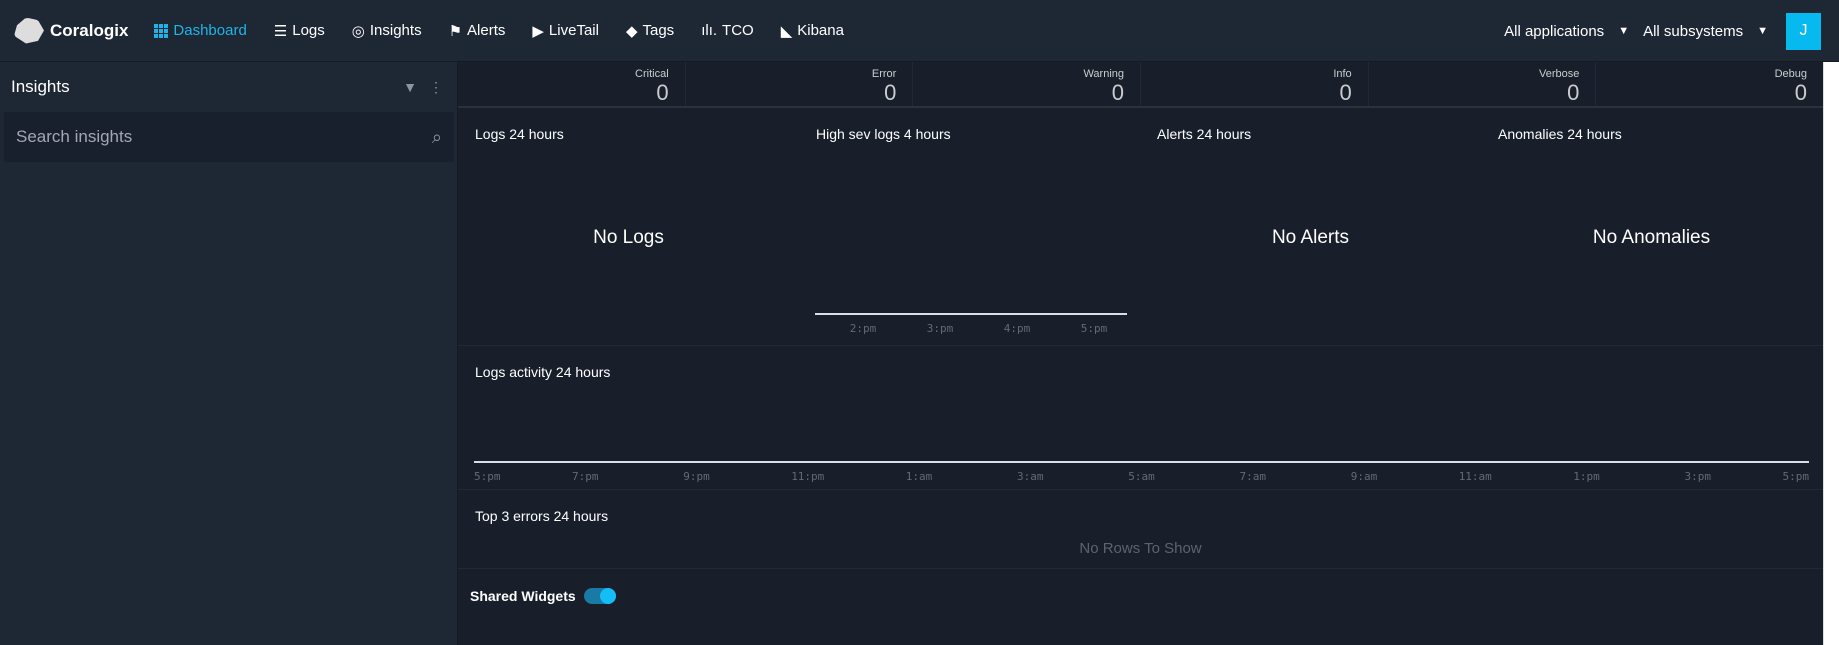 This screenshot has width=1839, height=645. What do you see at coordinates (358, 31) in the screenshot?
I see `target-icon: ◎` at bounding box center [358, 31].